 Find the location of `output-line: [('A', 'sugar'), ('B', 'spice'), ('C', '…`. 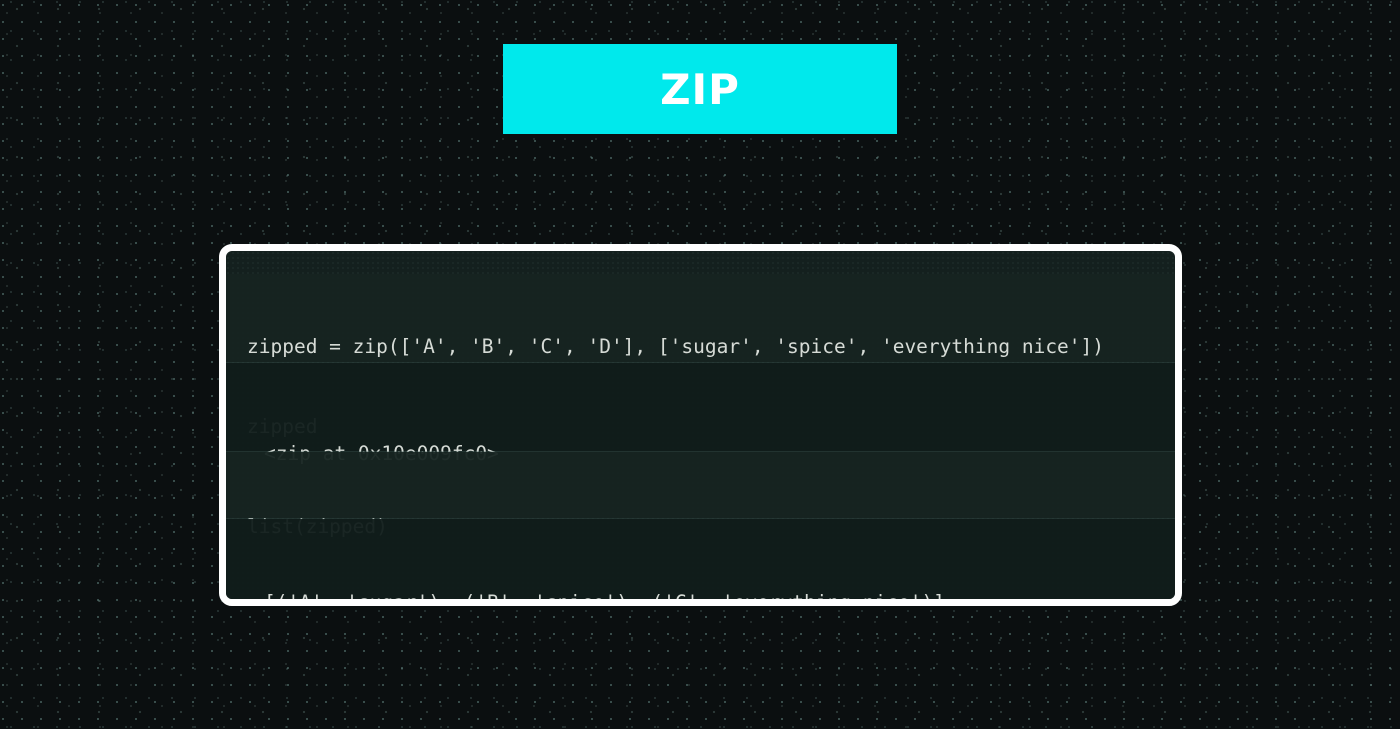

output-line: [('A', 'sugar'), ('B', 'spice'), ('C', '… is located at coordinates (604, 598).